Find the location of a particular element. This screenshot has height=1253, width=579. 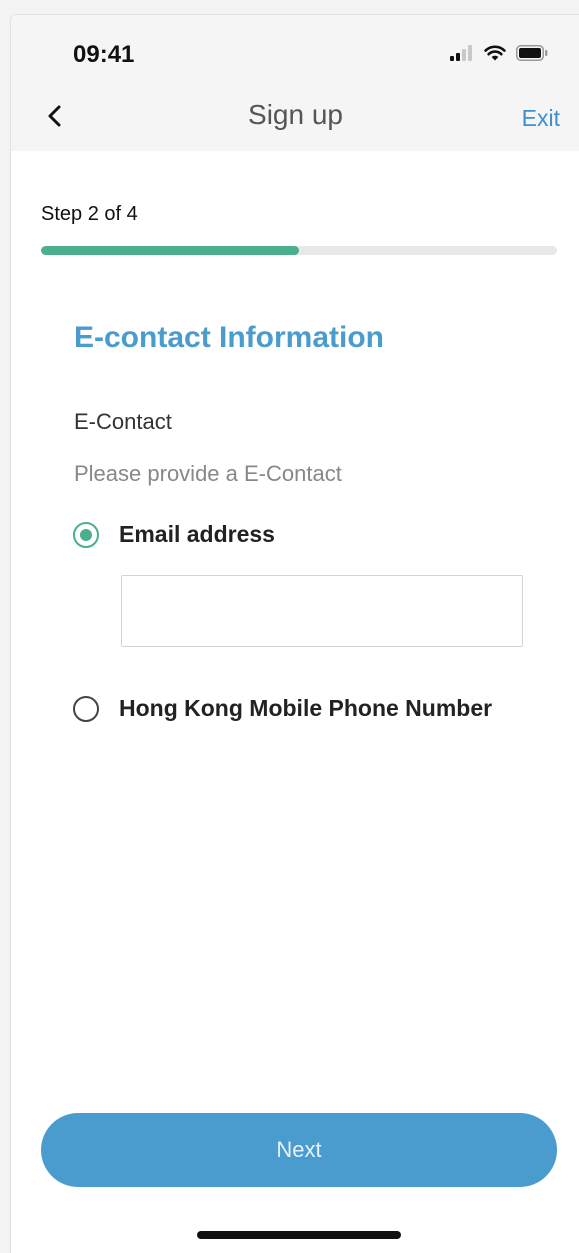

progress-bar-fill is located at coordinates (170, 250).